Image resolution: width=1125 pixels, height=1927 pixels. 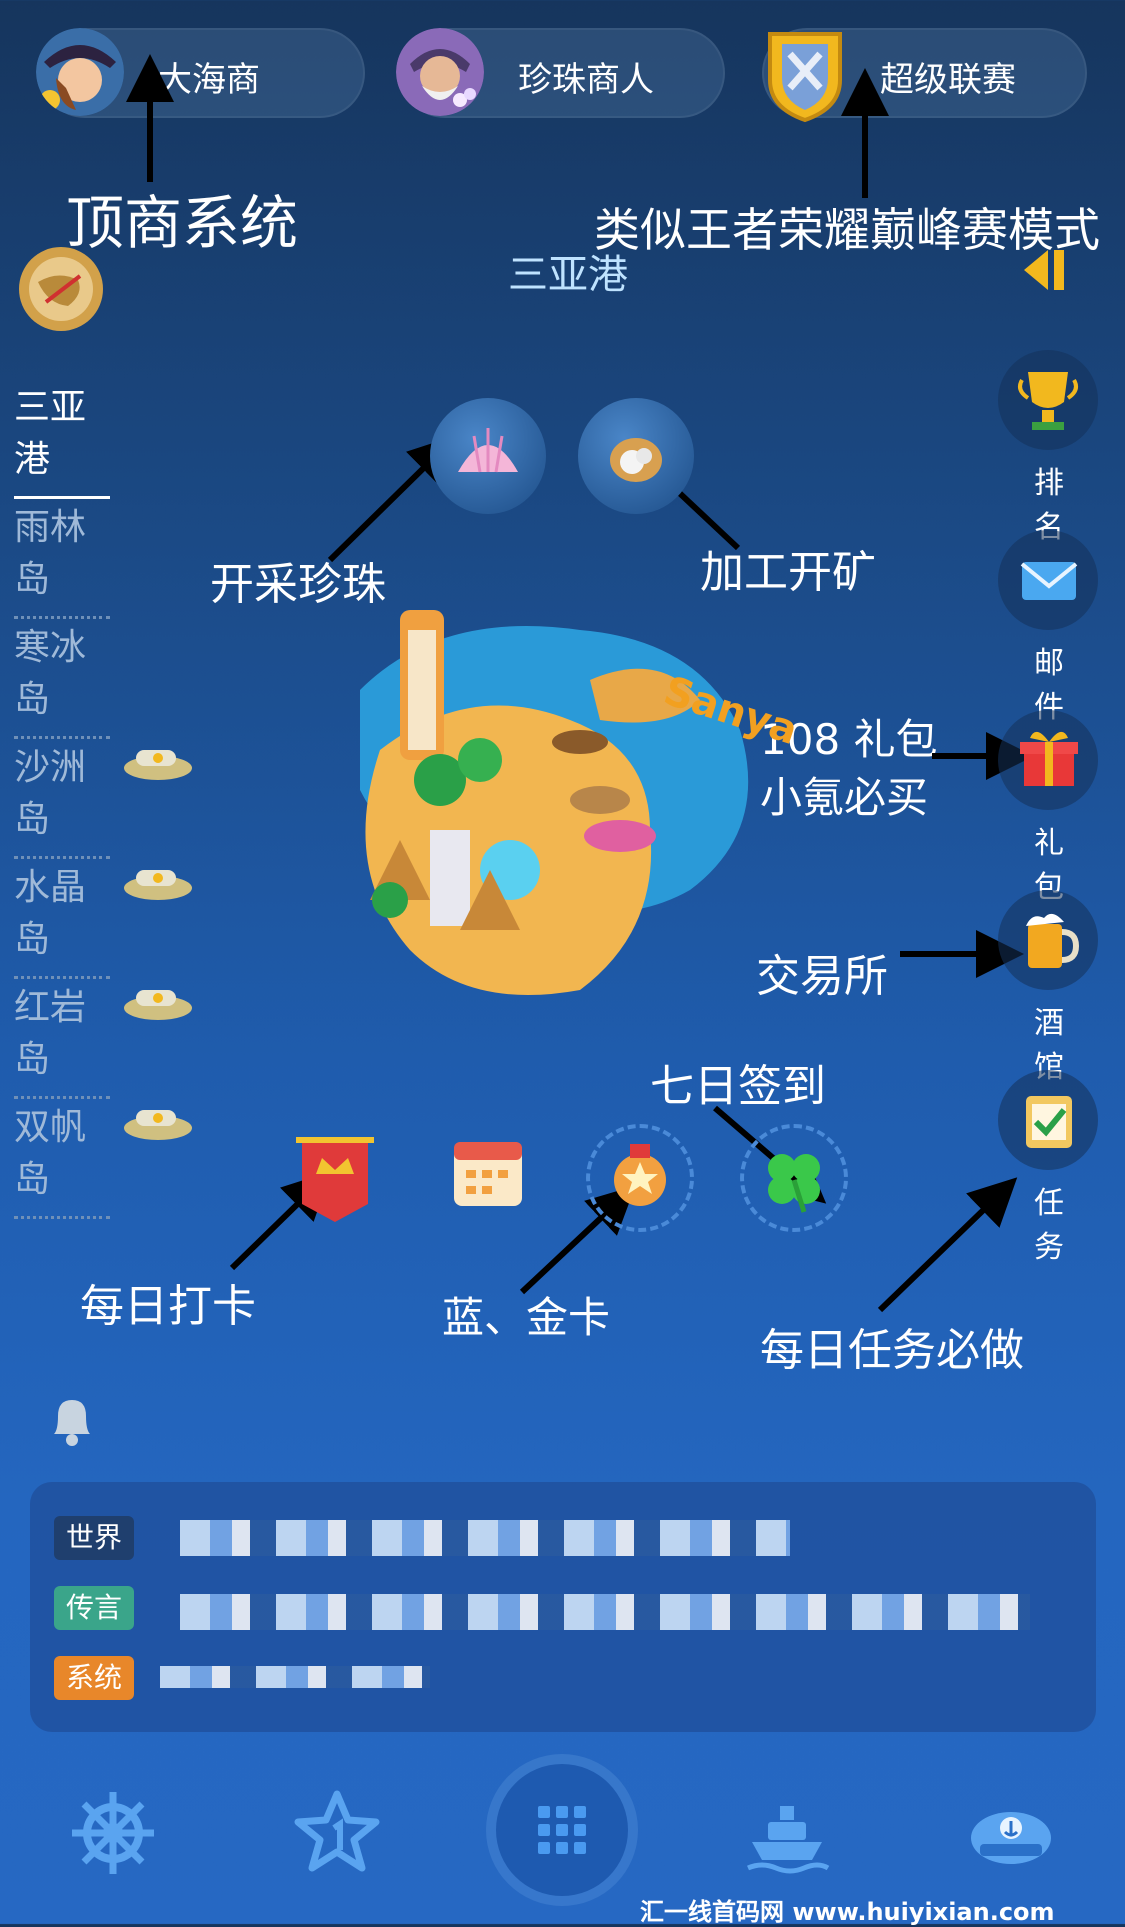 I want to click on grid-menu-icon, so click(x=562, y=1830).